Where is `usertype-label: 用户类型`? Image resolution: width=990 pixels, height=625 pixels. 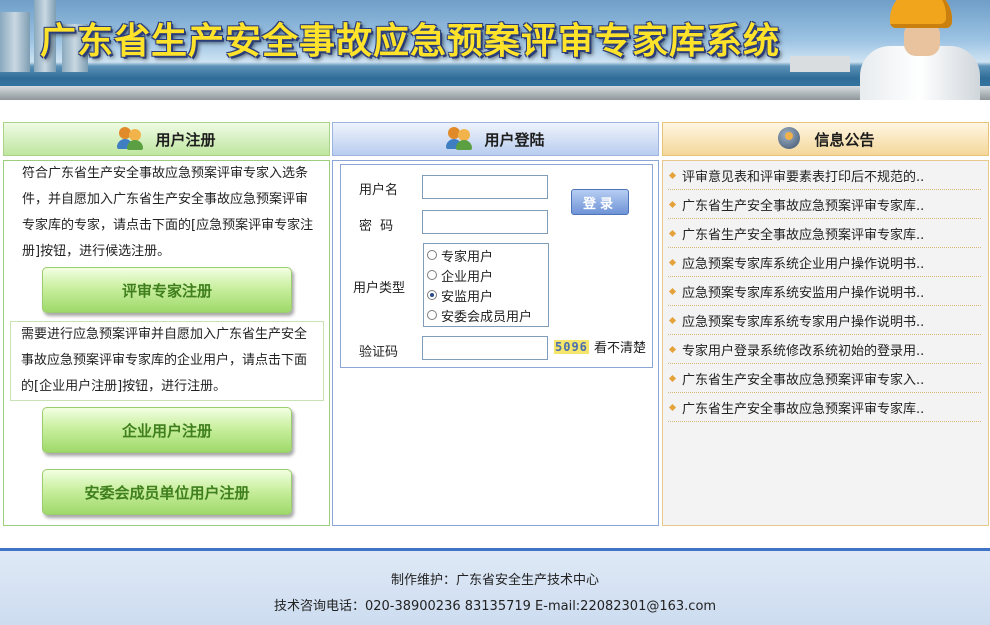
usertype-label: 用户类型 is located at coordinates (379, 288).